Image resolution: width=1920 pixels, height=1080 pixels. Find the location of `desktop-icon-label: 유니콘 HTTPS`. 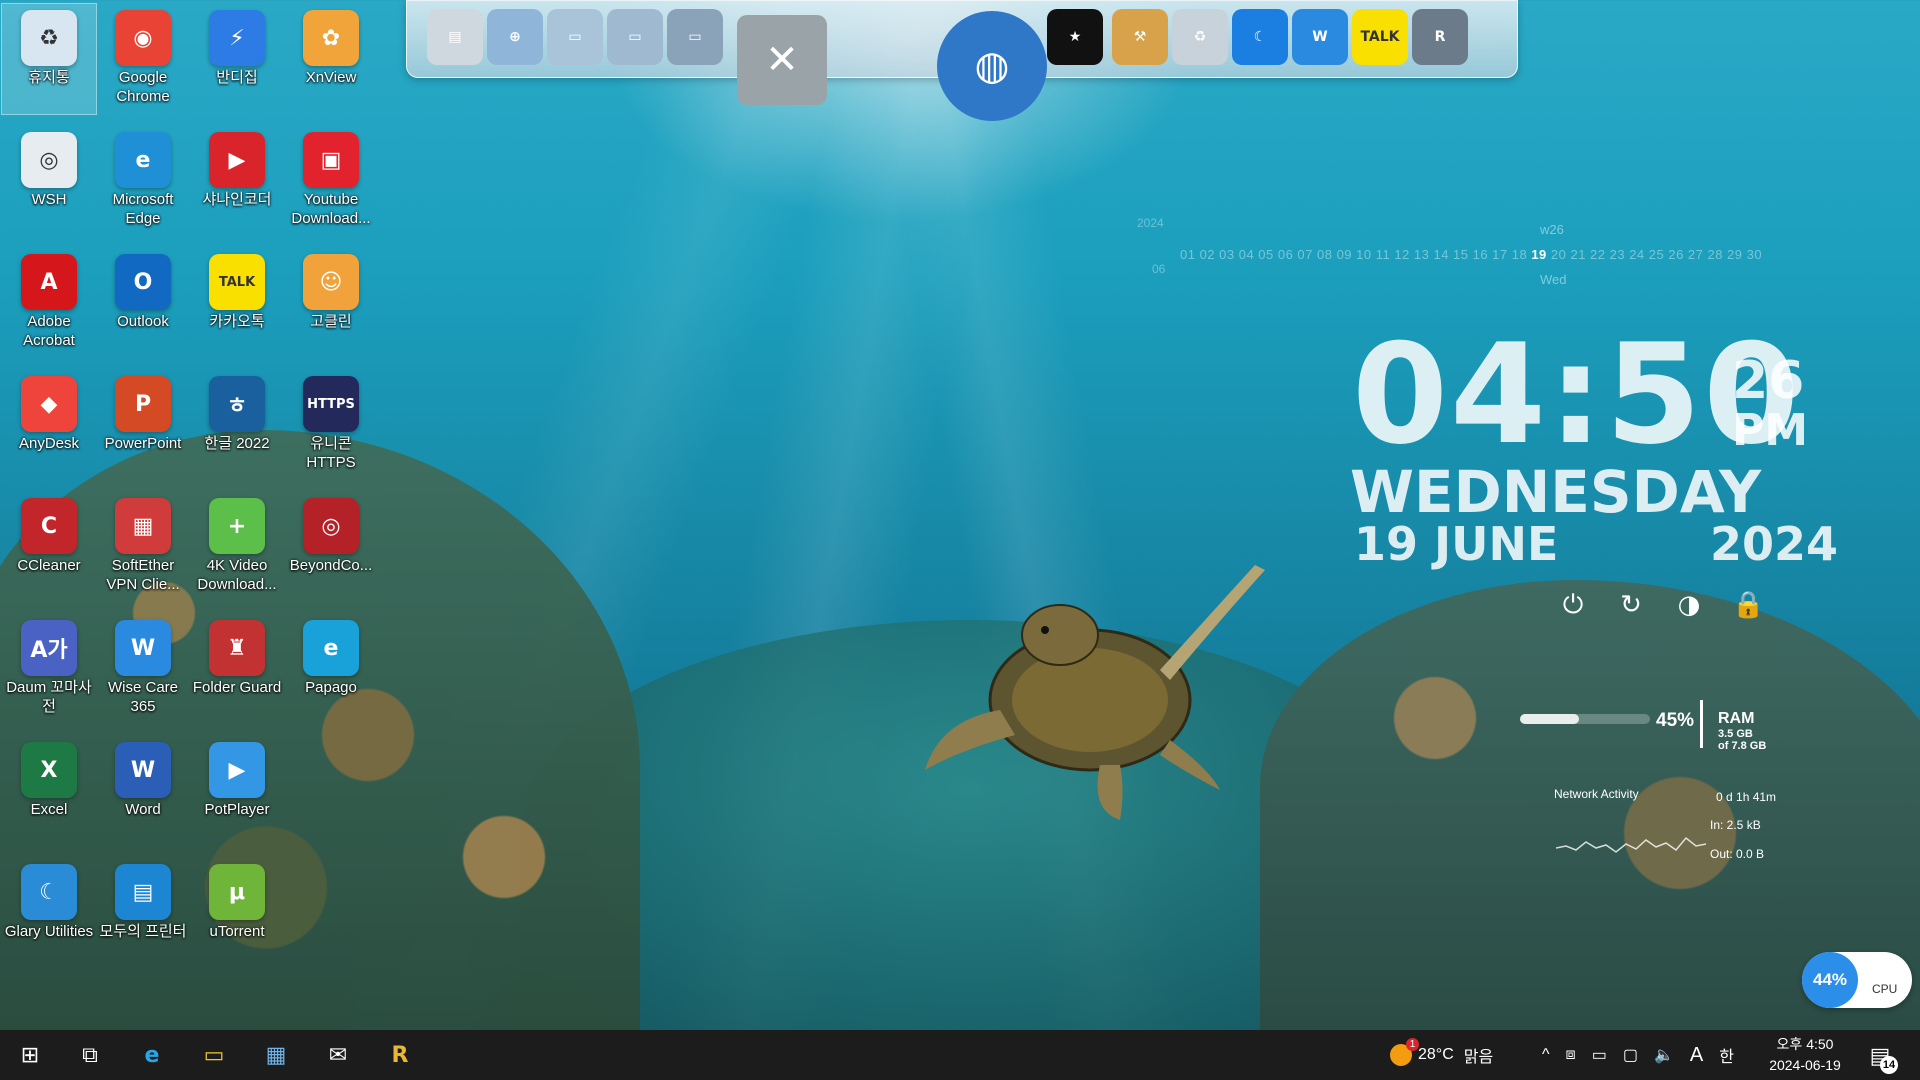

desktop-icon-label: 유니콘 HTTPS is located at coordinates (331, 453).